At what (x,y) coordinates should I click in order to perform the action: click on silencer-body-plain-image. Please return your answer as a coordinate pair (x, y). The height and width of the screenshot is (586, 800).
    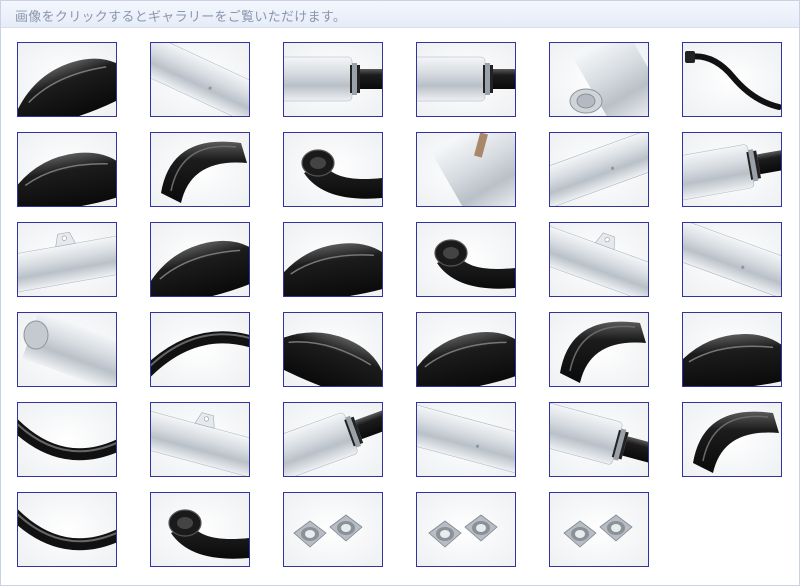
    Looking at the image, I should click on (466, 439).